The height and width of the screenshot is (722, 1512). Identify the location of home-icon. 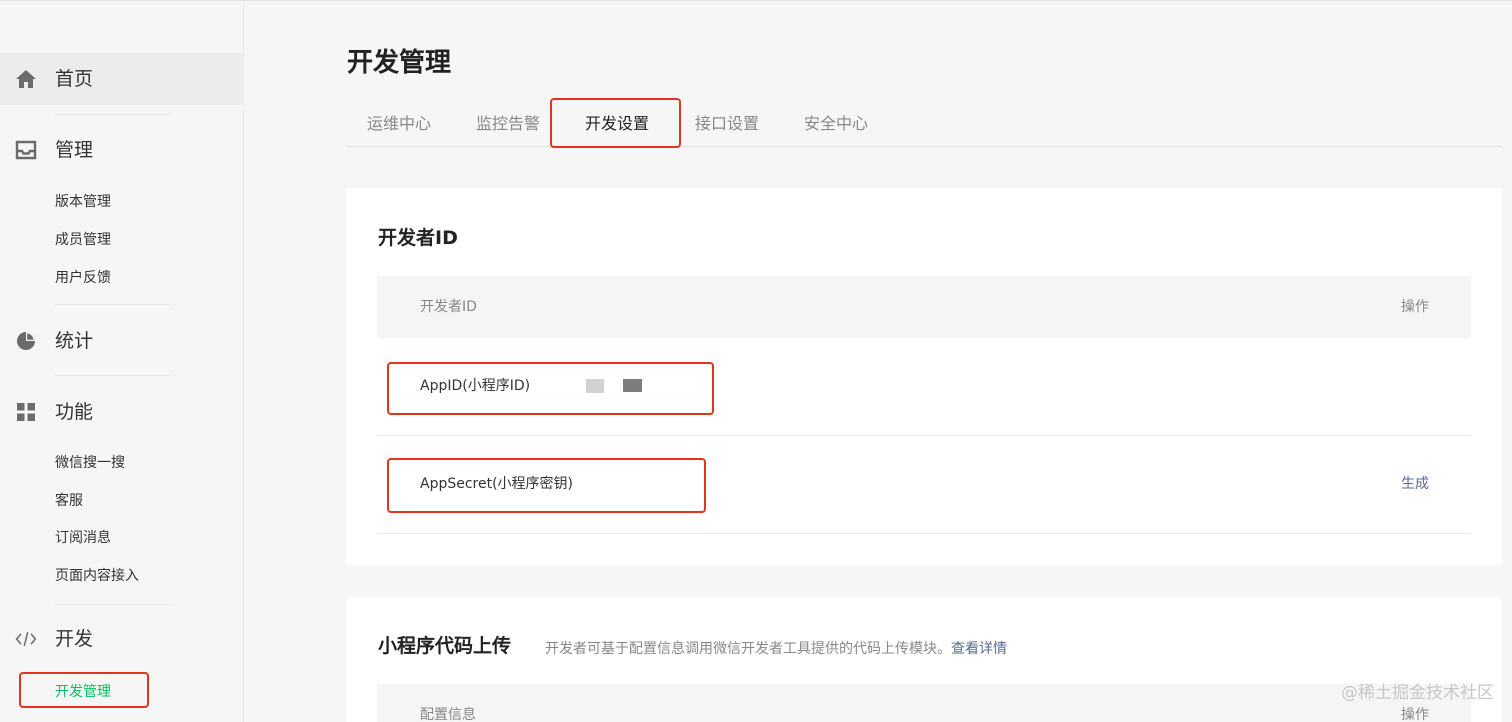
(26, 79).